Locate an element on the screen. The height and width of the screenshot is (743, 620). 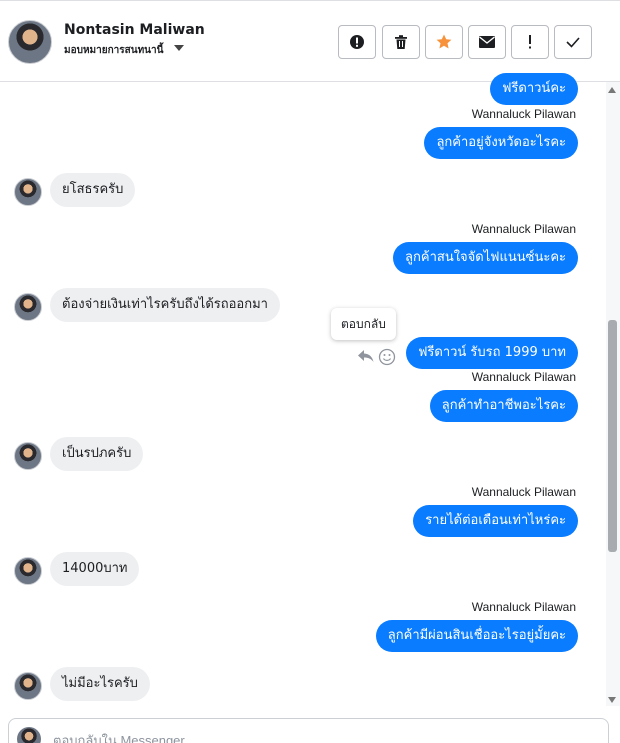
incoming-message: 14000บาท is located at coordinates (95, 569).